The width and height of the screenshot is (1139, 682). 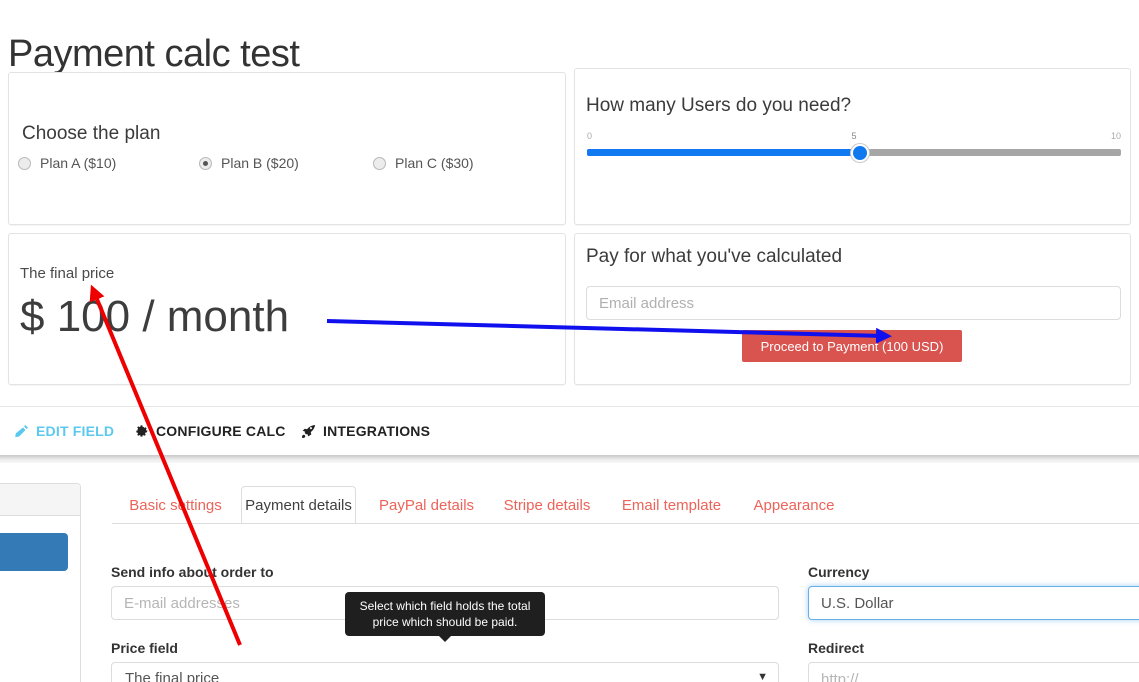 What do you see at coordinates (67, 273) in the screenshot?
I see `final-price-label: The final price` at bounding box center [67, 273].